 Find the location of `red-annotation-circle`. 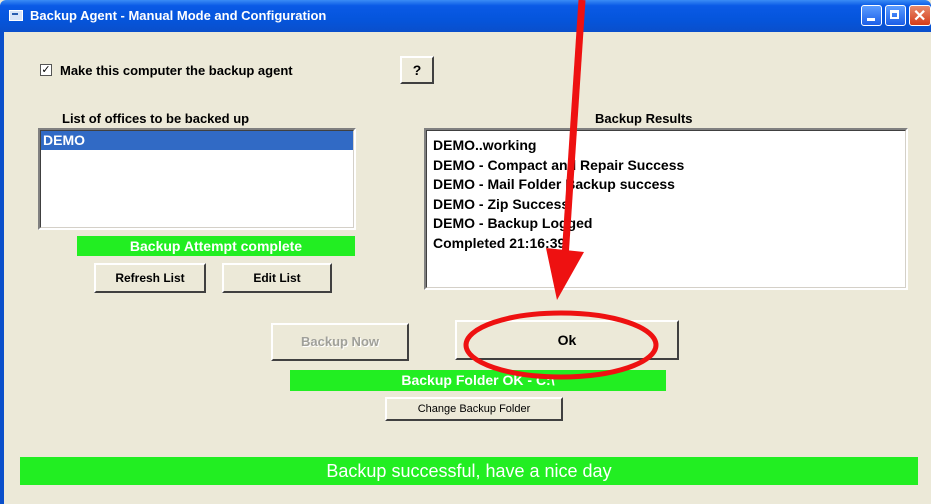

red-annotation-circle is located at coordinates (561, 345).